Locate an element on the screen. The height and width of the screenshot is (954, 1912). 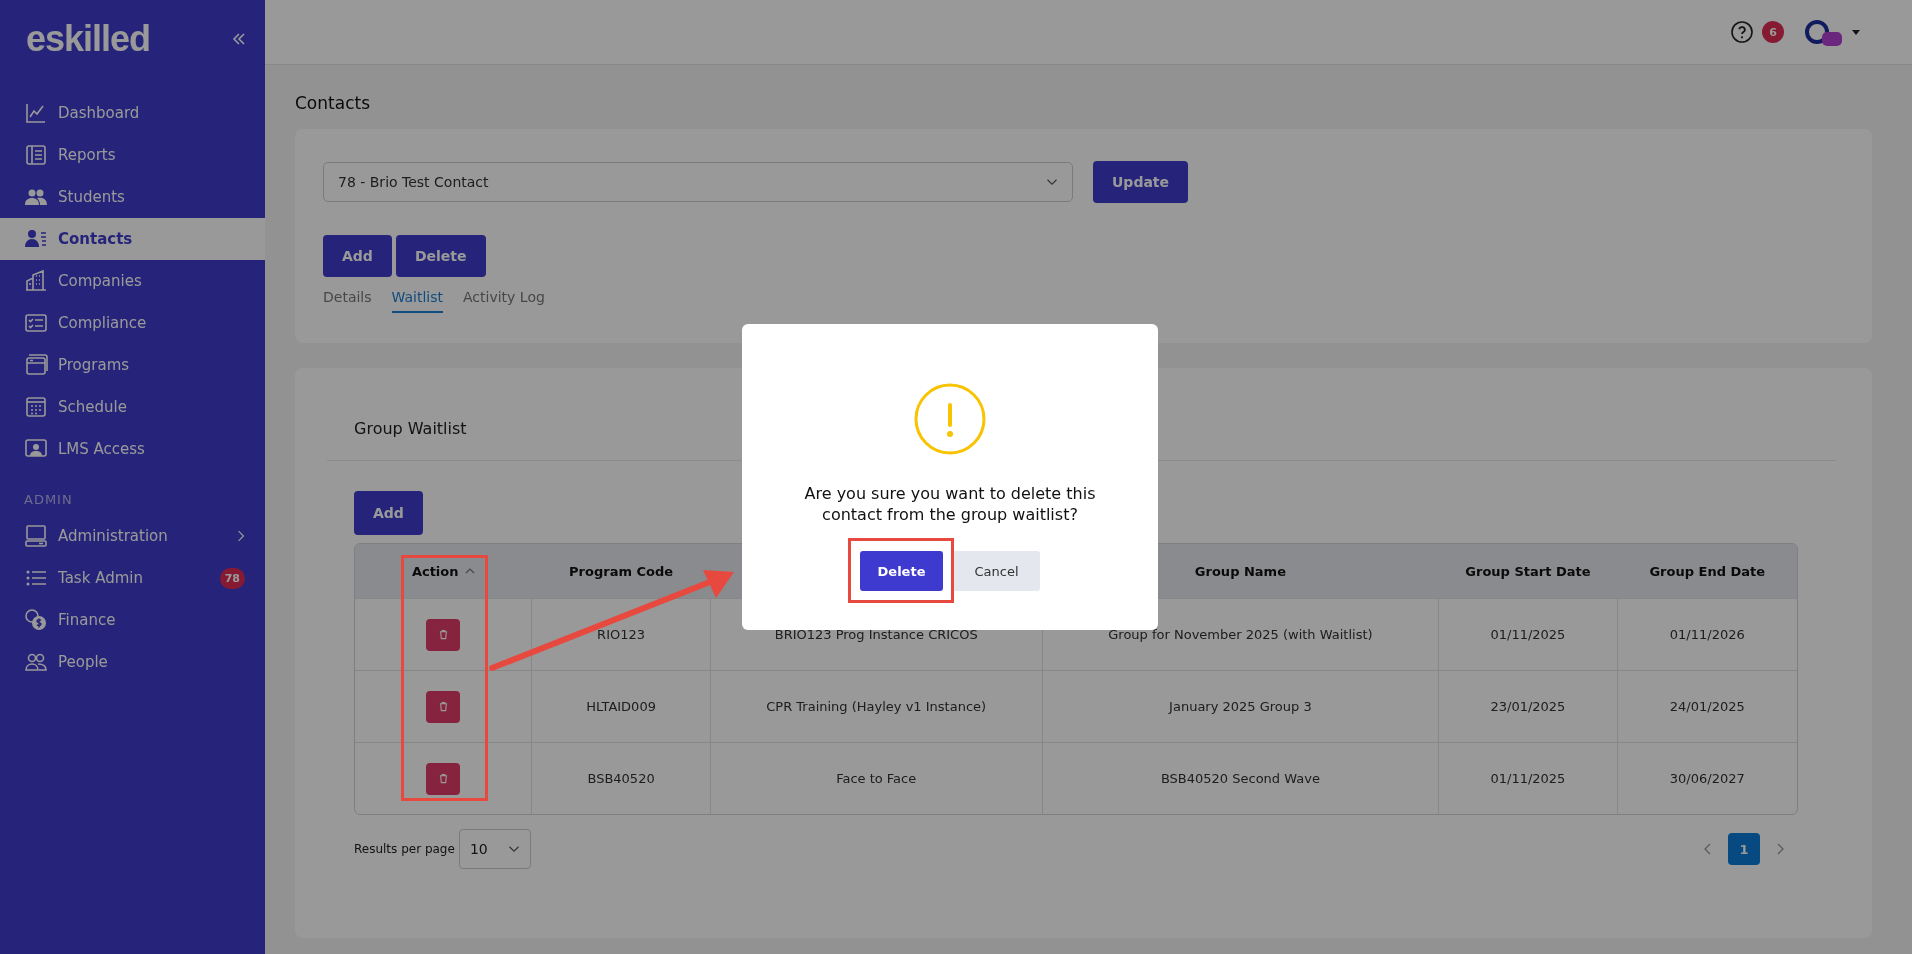
sidebar-item: Schedule is located at coordinates (132, 407).